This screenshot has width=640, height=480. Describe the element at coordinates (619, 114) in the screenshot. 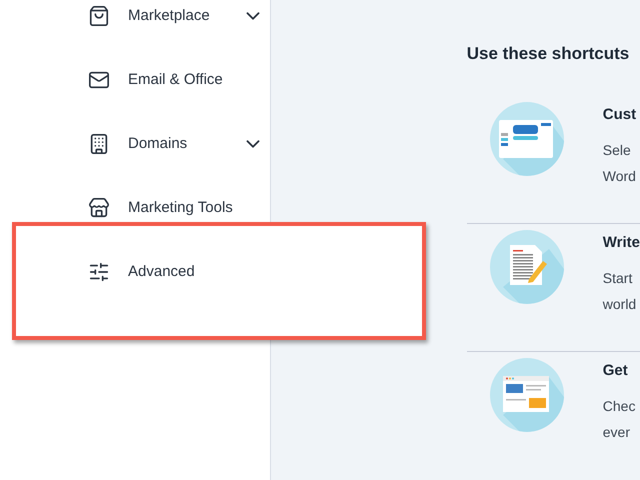

I see `shortcut-title: Cust` at that location.